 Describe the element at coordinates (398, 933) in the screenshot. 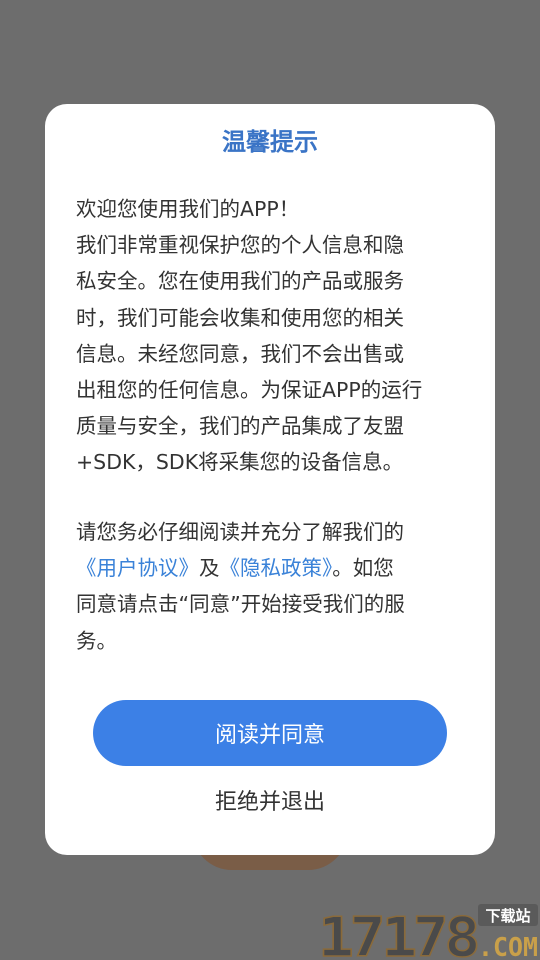

I see `watermark-number: 17178` at that location.